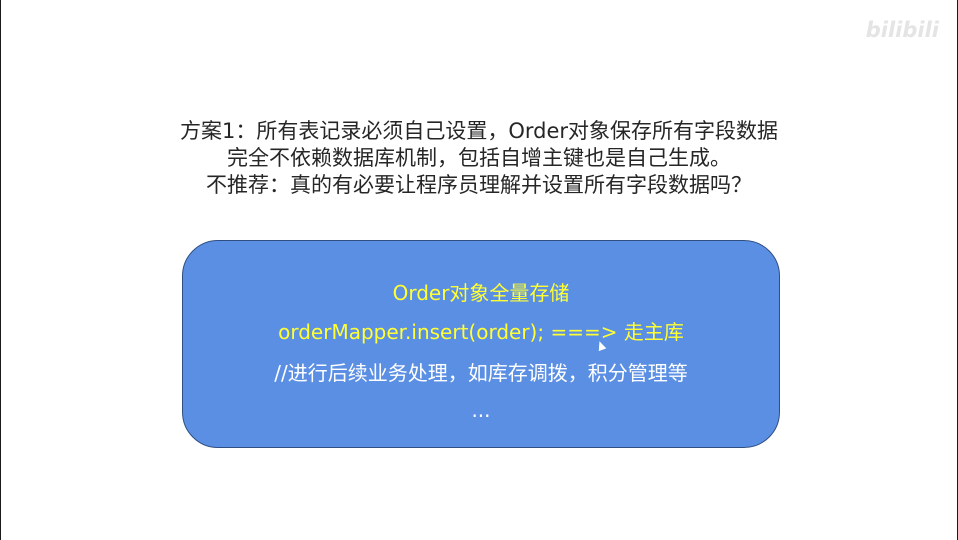  I want to click on comment-code-line: //进行后续业务处理，如库存调拨，积分管理等, so click(481, 373).